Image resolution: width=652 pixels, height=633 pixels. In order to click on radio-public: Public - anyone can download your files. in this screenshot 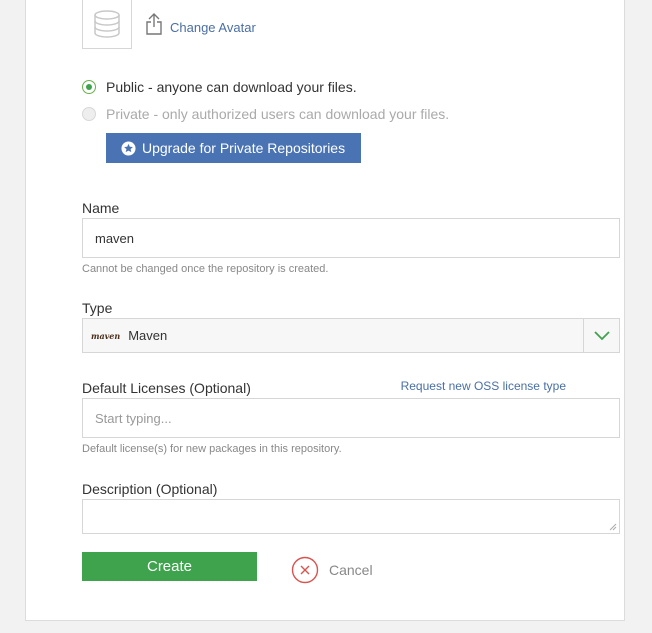, I will do `click(219, 87)`.